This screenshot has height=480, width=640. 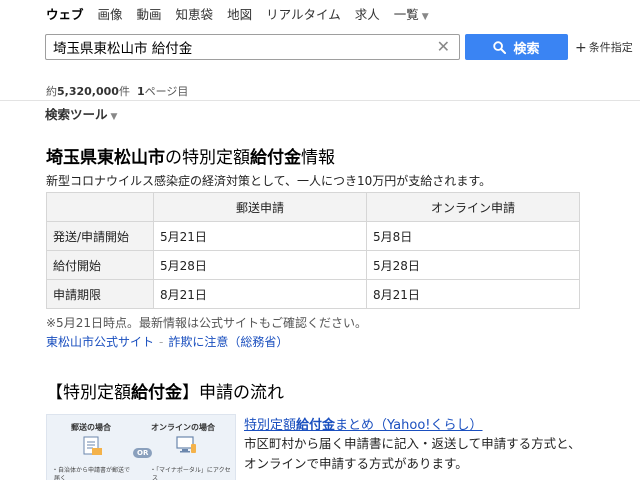 I want to click on page-suffix: ページ目, so click(x=166, y=91).